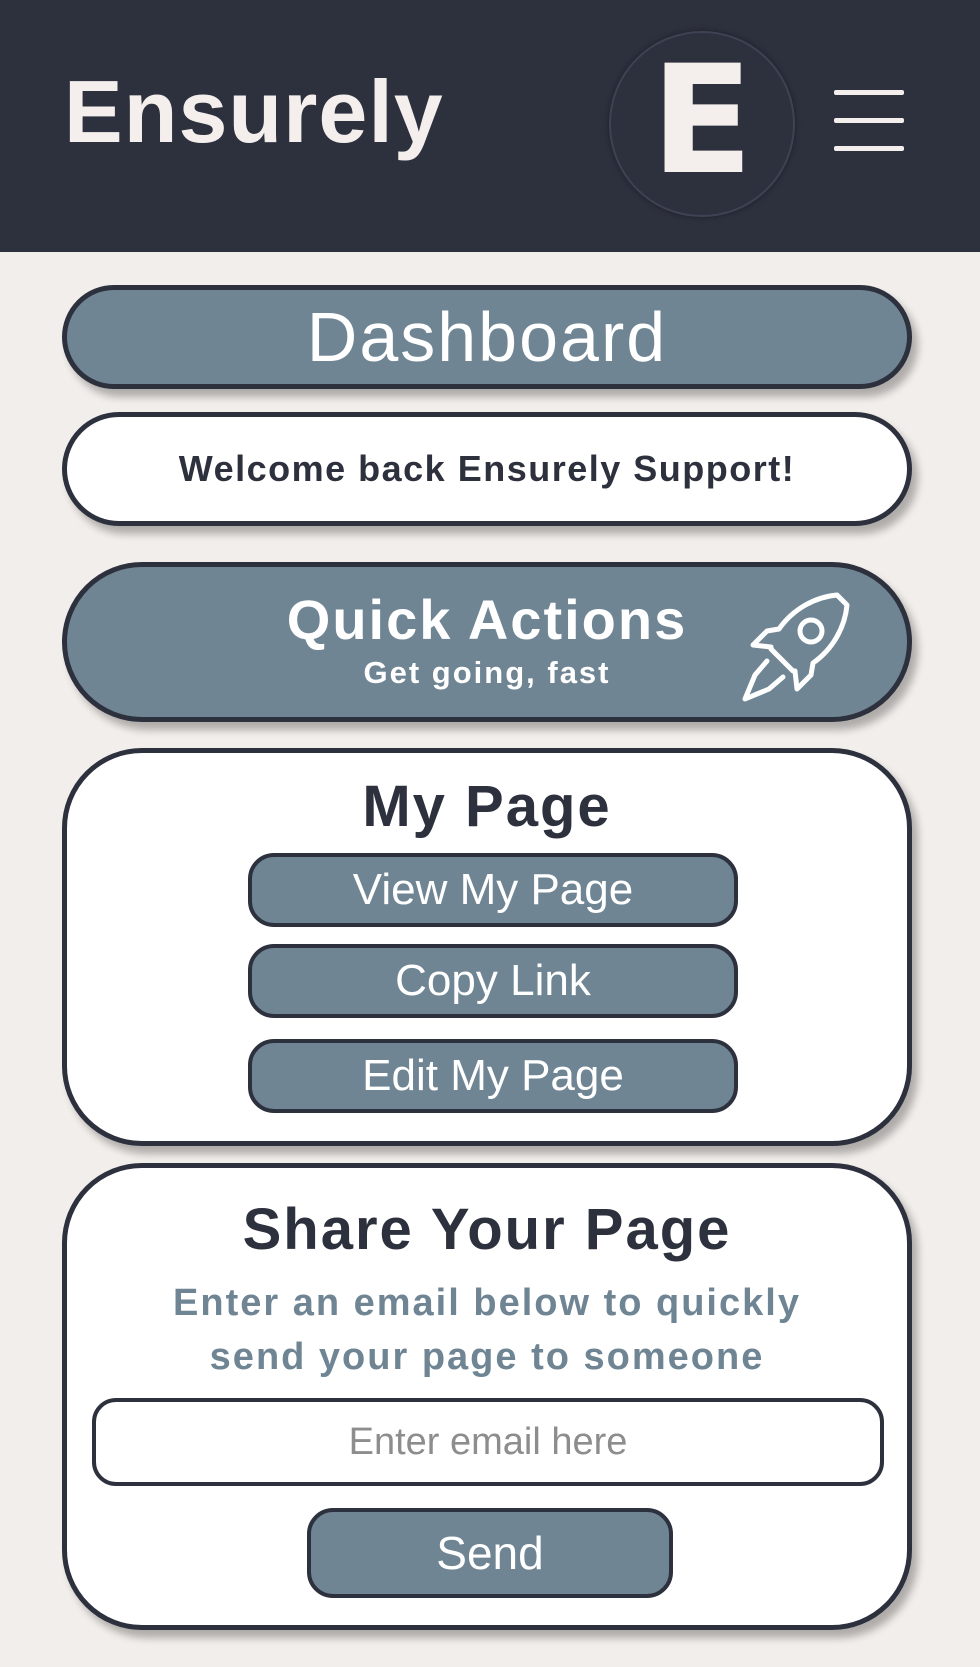 This screenshot has width=980, height=1667. I want to click on welcome-message: Welcome back Ensurely Support!, so click(487, 468).